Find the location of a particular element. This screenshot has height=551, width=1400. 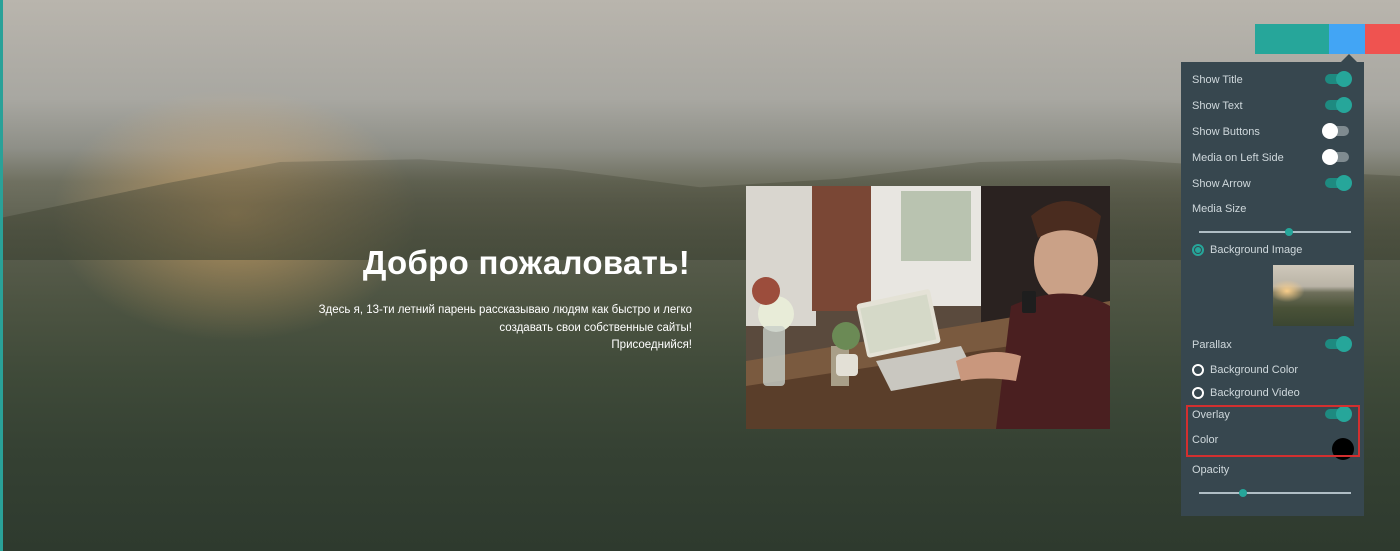

setting-show-arrow: Show Arrow is located at coordinates (1273, 184).